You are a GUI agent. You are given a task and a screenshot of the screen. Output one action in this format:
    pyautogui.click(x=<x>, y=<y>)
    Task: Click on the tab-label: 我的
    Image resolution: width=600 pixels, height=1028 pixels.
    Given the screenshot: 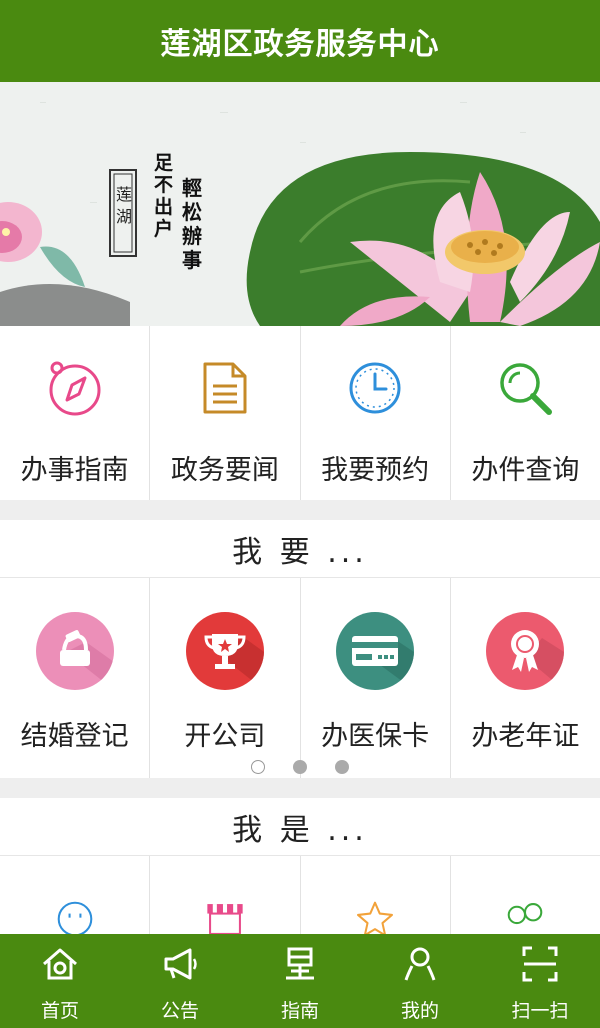 What is the action you would take?
    pyautogui.click(x=419, y=1011)
    